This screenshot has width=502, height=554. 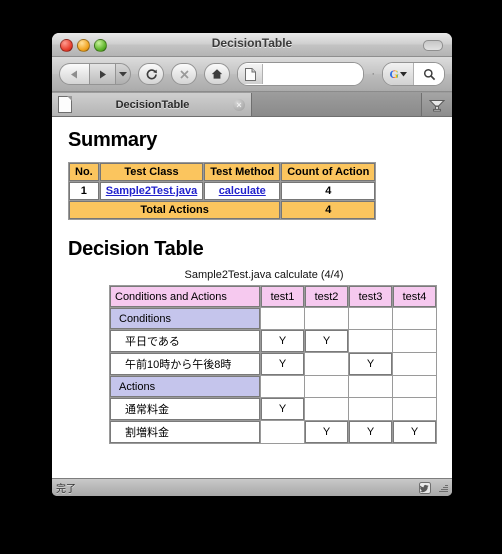 I want to click on reload-button, so click(x=151, y=74).